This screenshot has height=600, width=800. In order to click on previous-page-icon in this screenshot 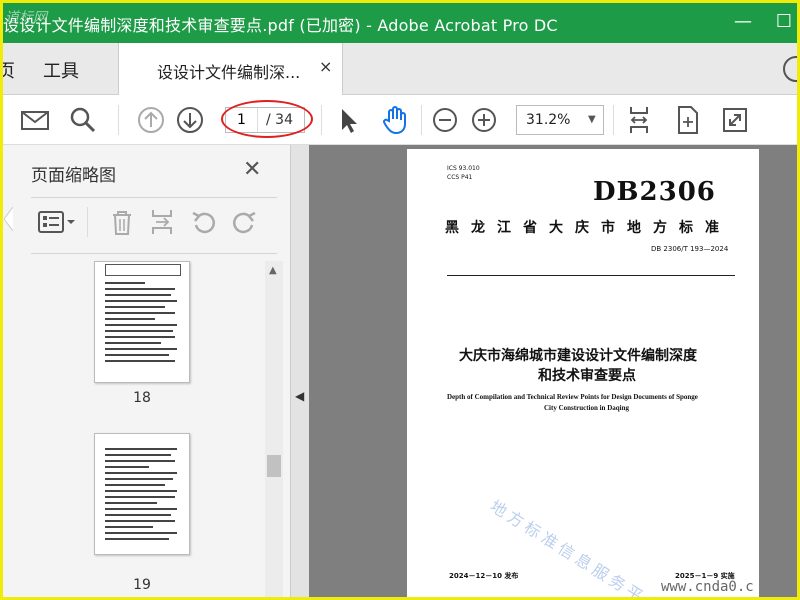, I will do `click(151, 120)`.